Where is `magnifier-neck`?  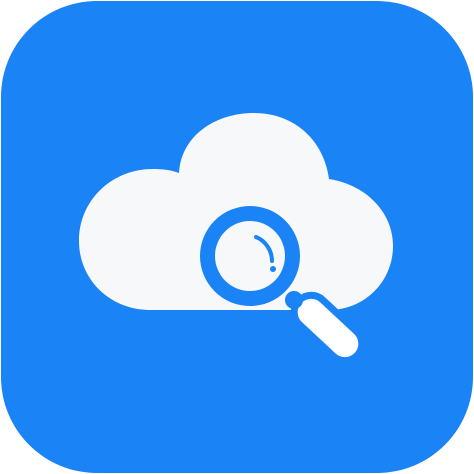 magnifier-neck is located at coordinates (294, 300).